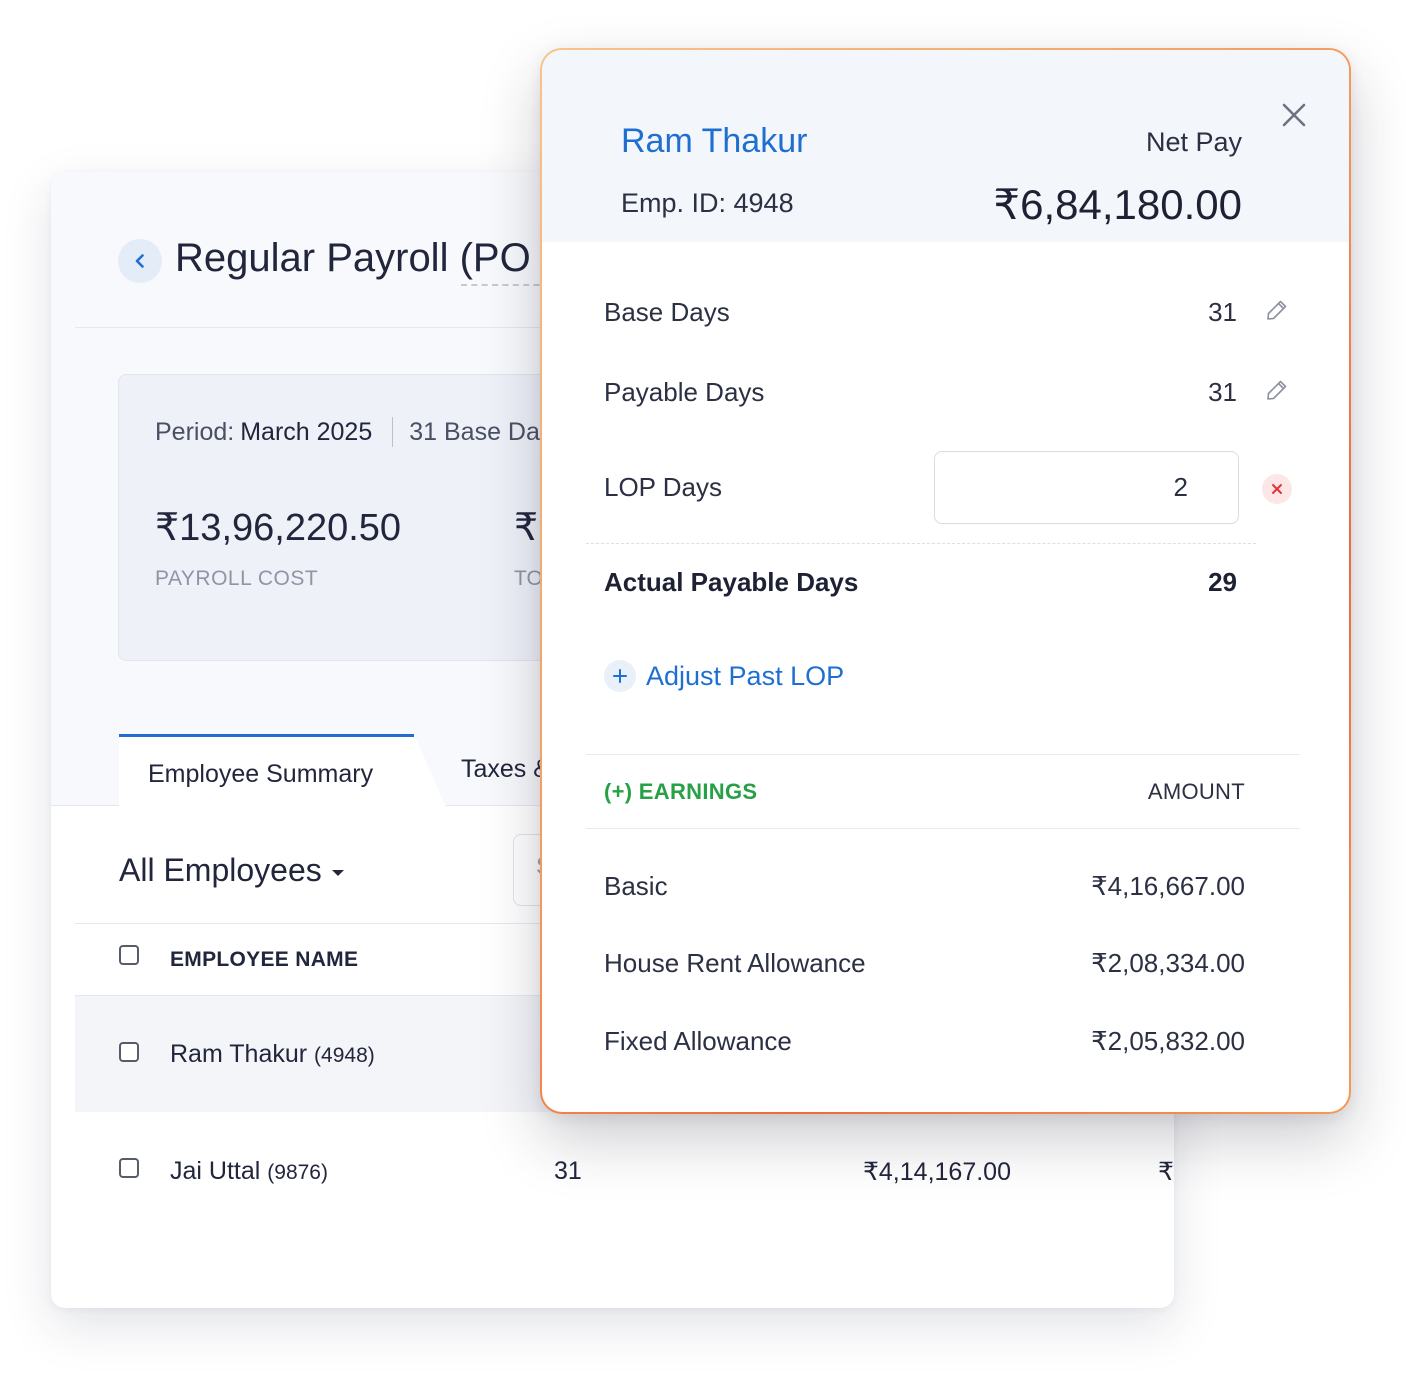  What do you see at coordinates (1222, 392) in the screenshot?
I see `payable-days-value: 31` at bounding box center [1222, 392].